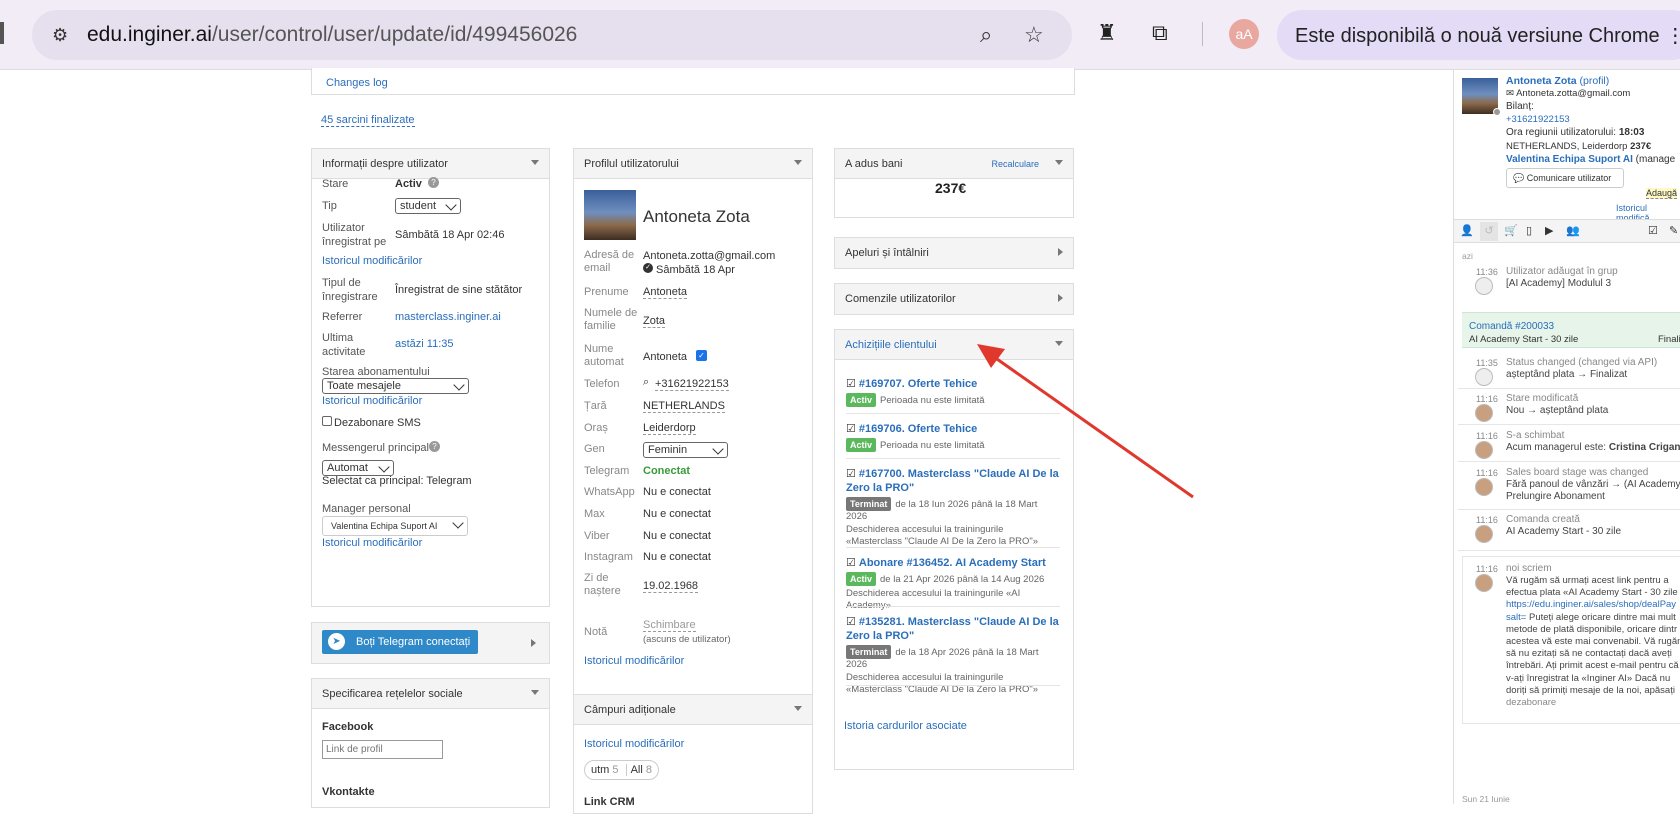 The width and height of the screenshot is (1680, 814). What do you see at coordinates (430, 164) in the screenshot?
I see `user-info-header: Informații despre utilizator` at bounding box center [430, 164].